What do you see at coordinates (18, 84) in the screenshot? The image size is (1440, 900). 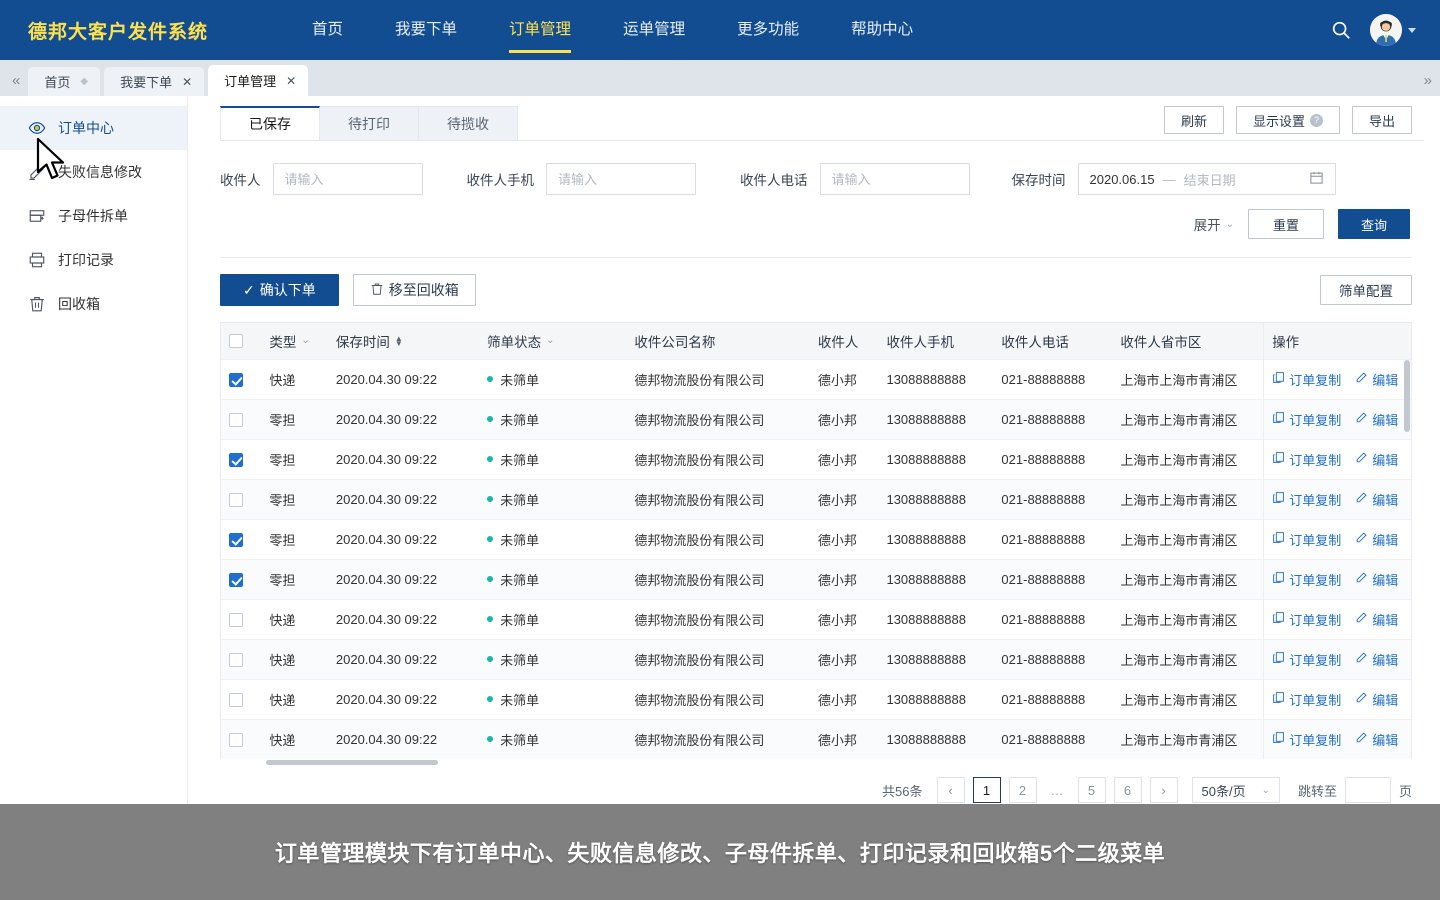 I see `collapse-left-icon: «` at bounding box center [18, 84].